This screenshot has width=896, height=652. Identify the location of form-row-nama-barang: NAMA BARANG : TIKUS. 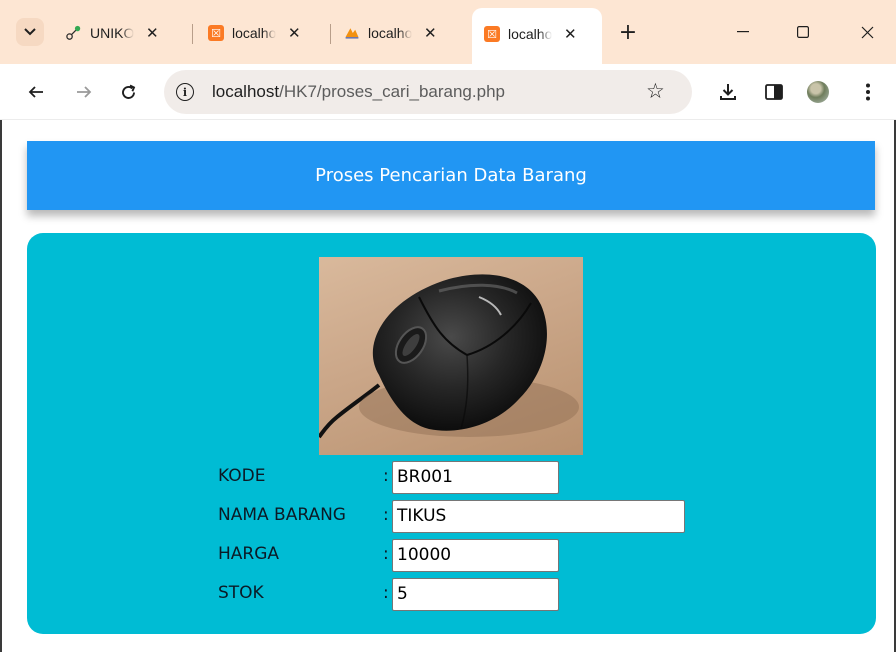
(458, 516).